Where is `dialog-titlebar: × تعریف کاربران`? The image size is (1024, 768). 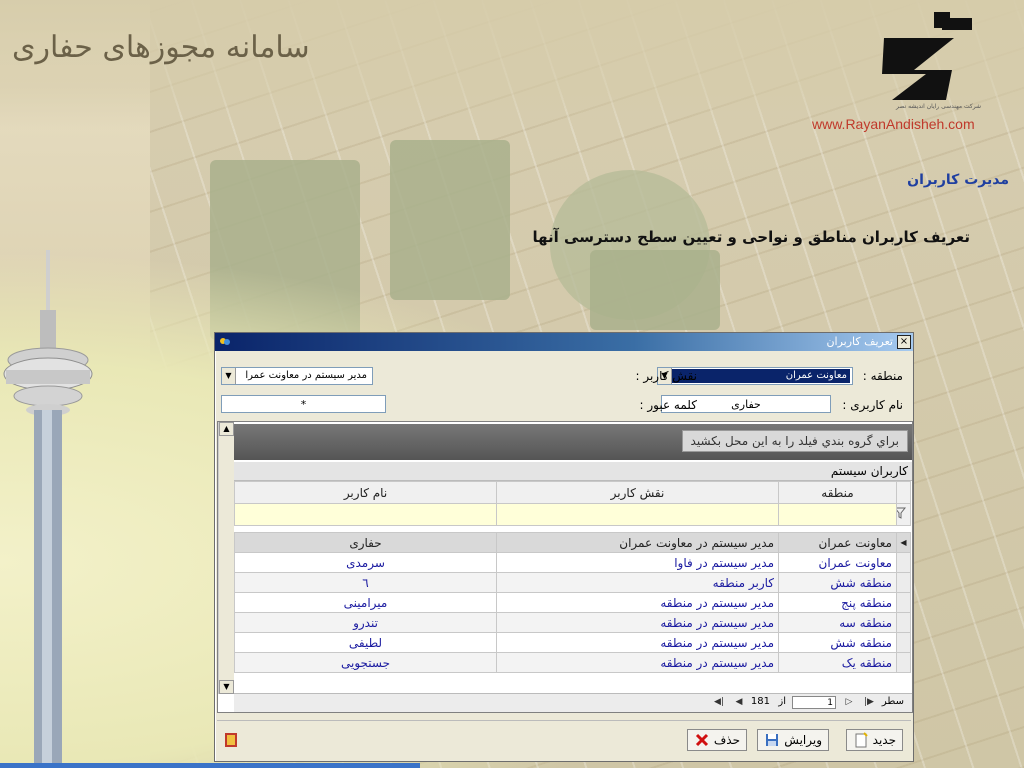 dialog-titlebar: × تعریف کاربران is located at coordinates (564, 342).